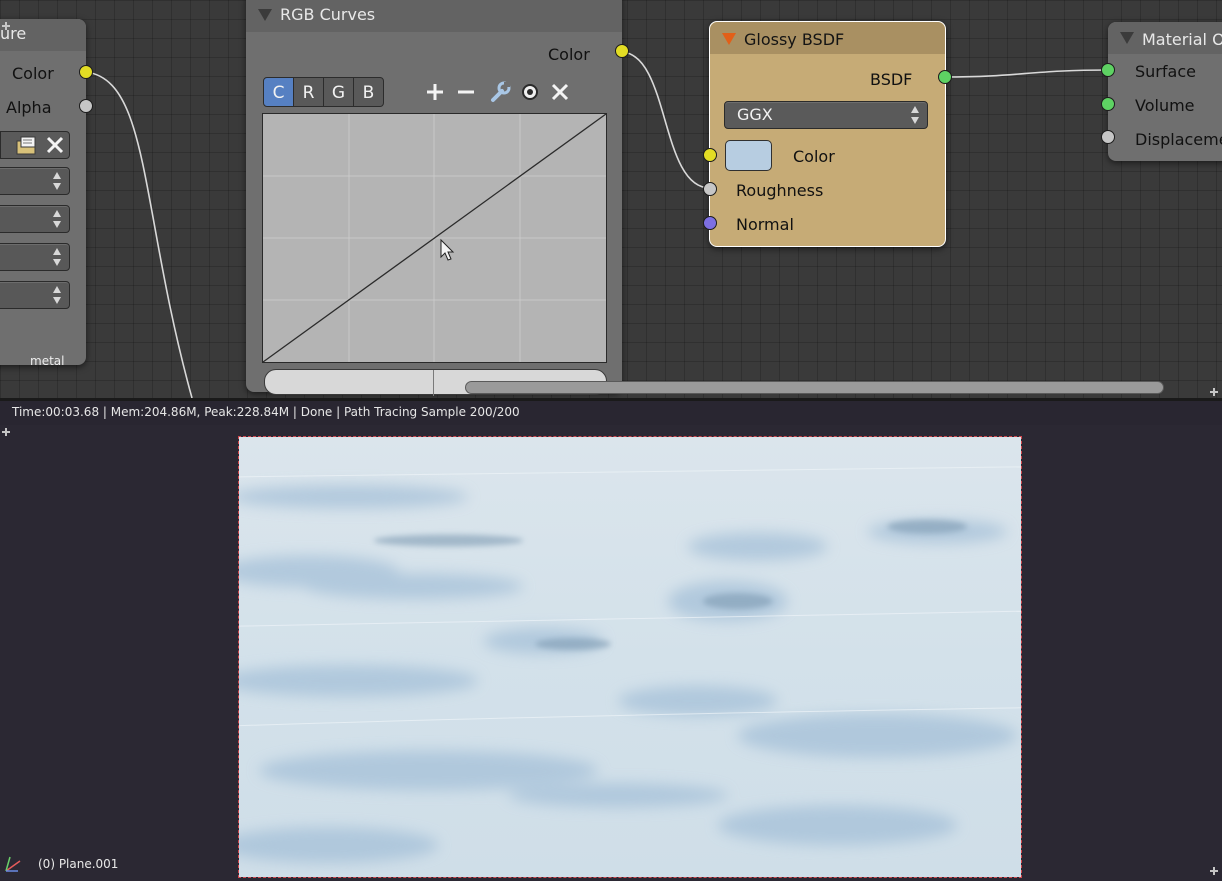 The width and height of the screenshot is (1222, 881). I want to click on dropdown-projection, so click(35, 219).